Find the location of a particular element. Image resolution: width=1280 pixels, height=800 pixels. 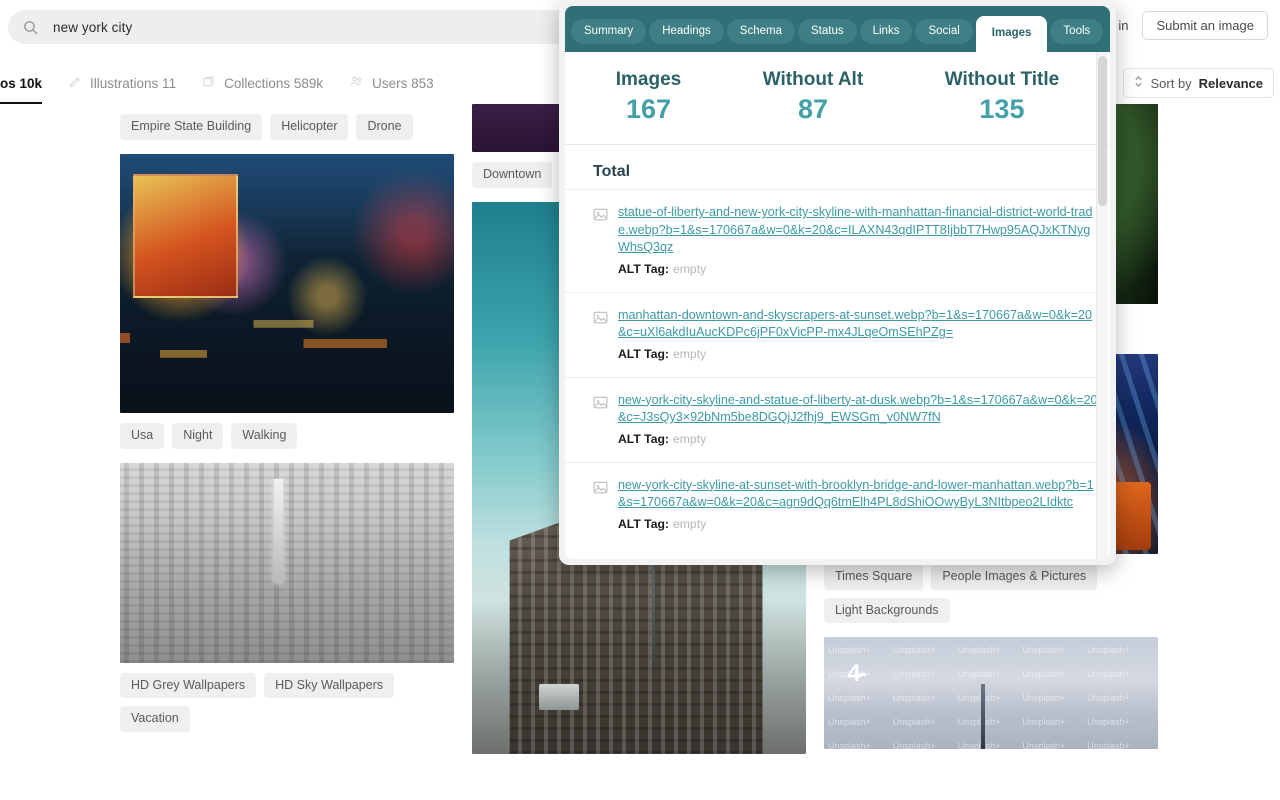

popup-tab-summary: Summary is located at coordinates (609, 31).